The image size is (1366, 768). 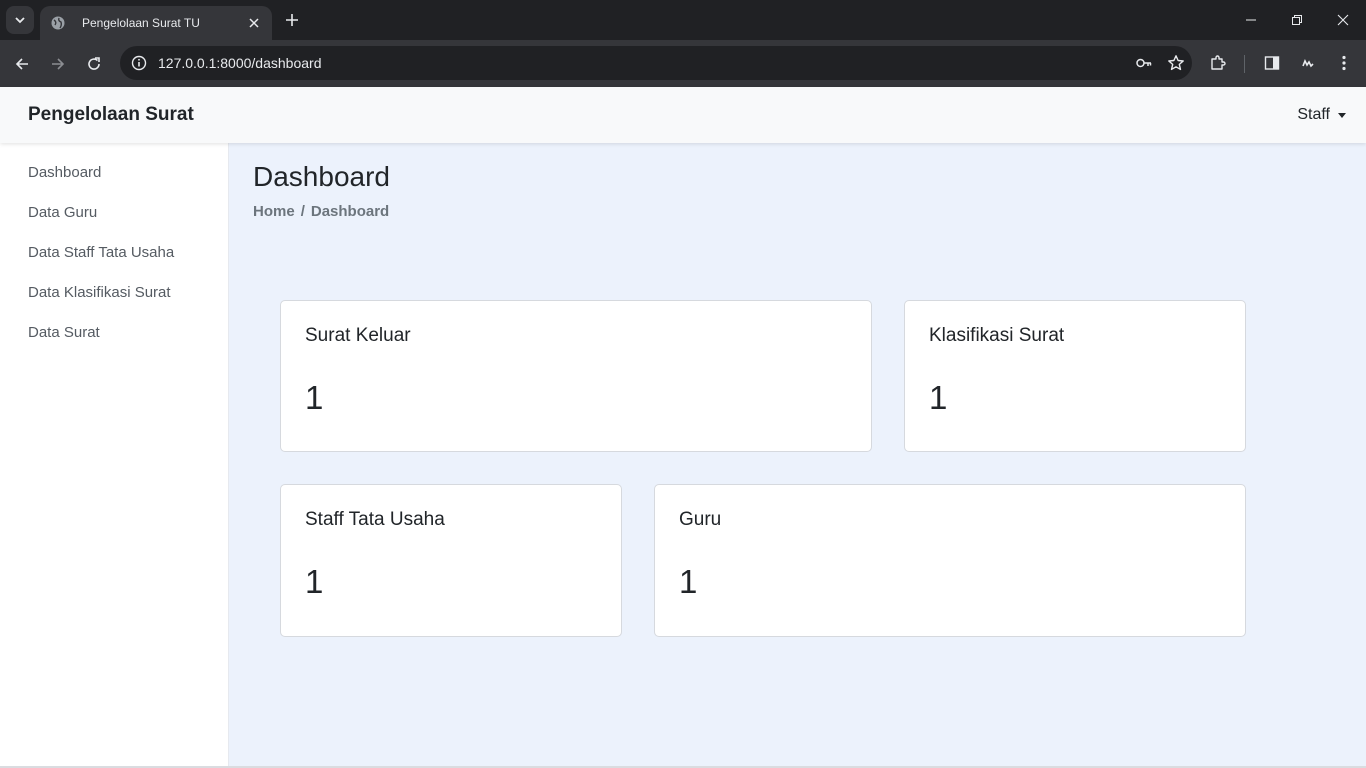 I want to click on sidebar-item-data-surat: Data Surat, so click(x=114, y=333).